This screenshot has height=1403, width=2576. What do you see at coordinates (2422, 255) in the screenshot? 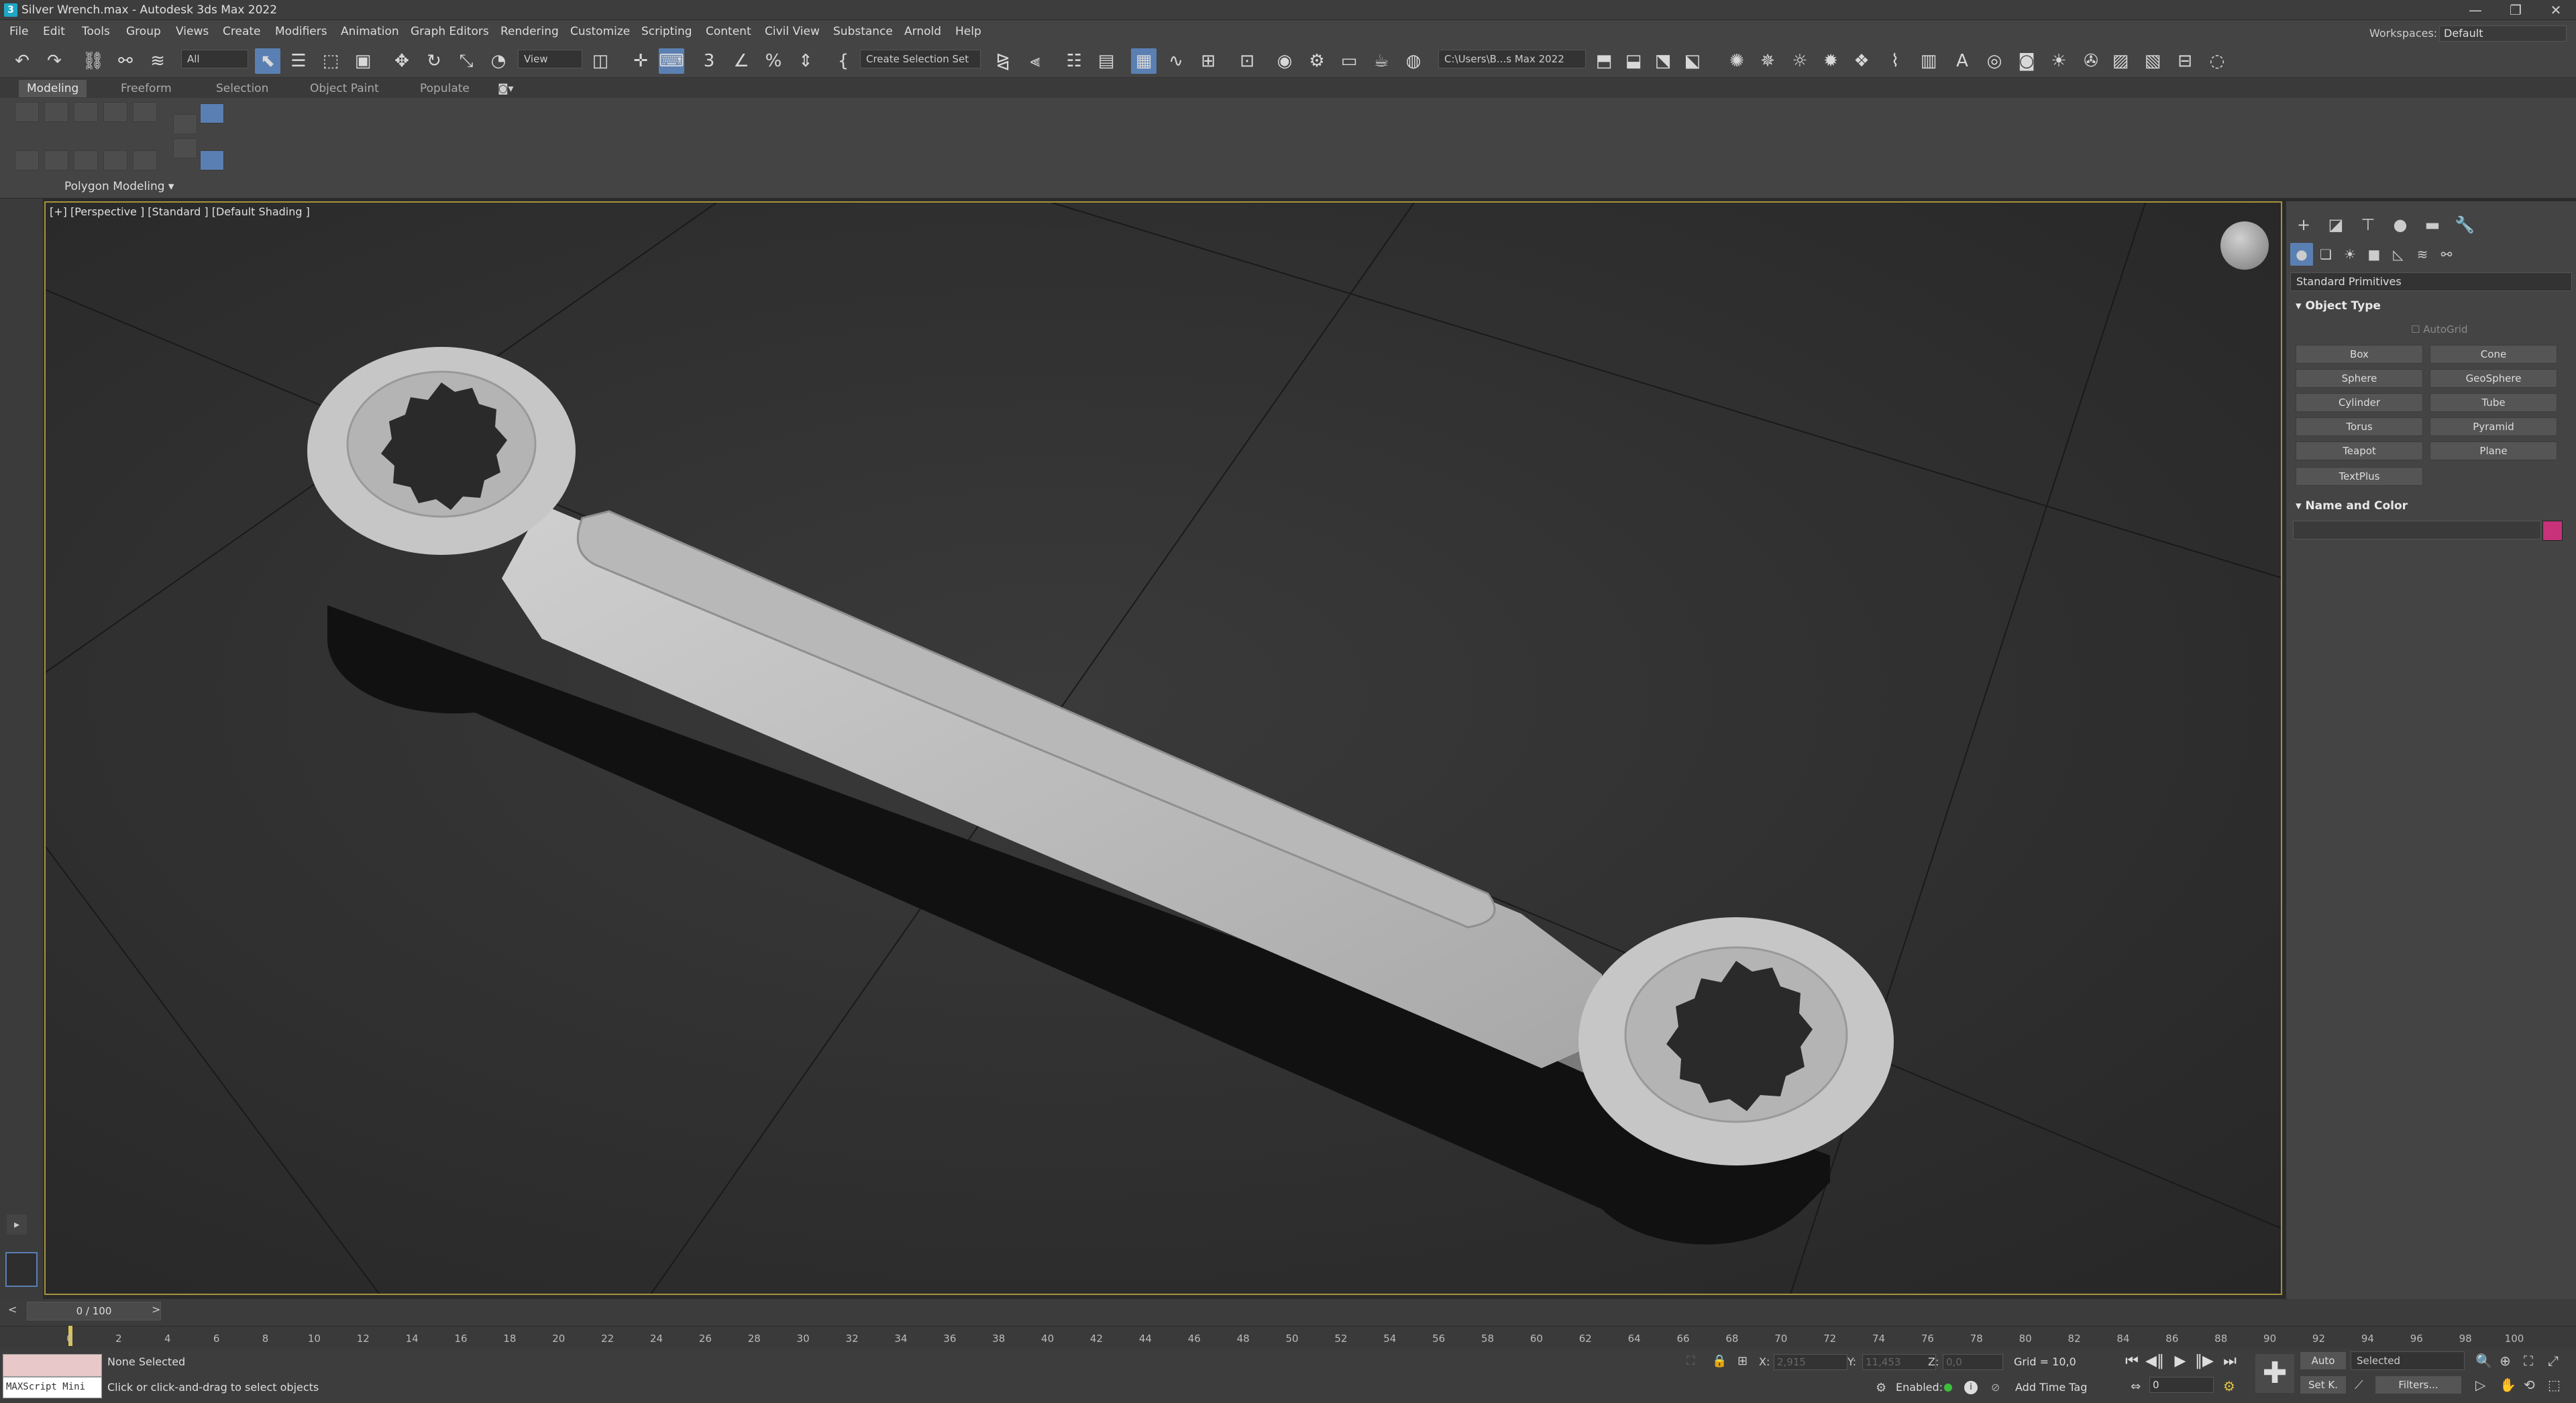
I see `spacewarps-icon: ≋` at bounding box center [2422, 255].